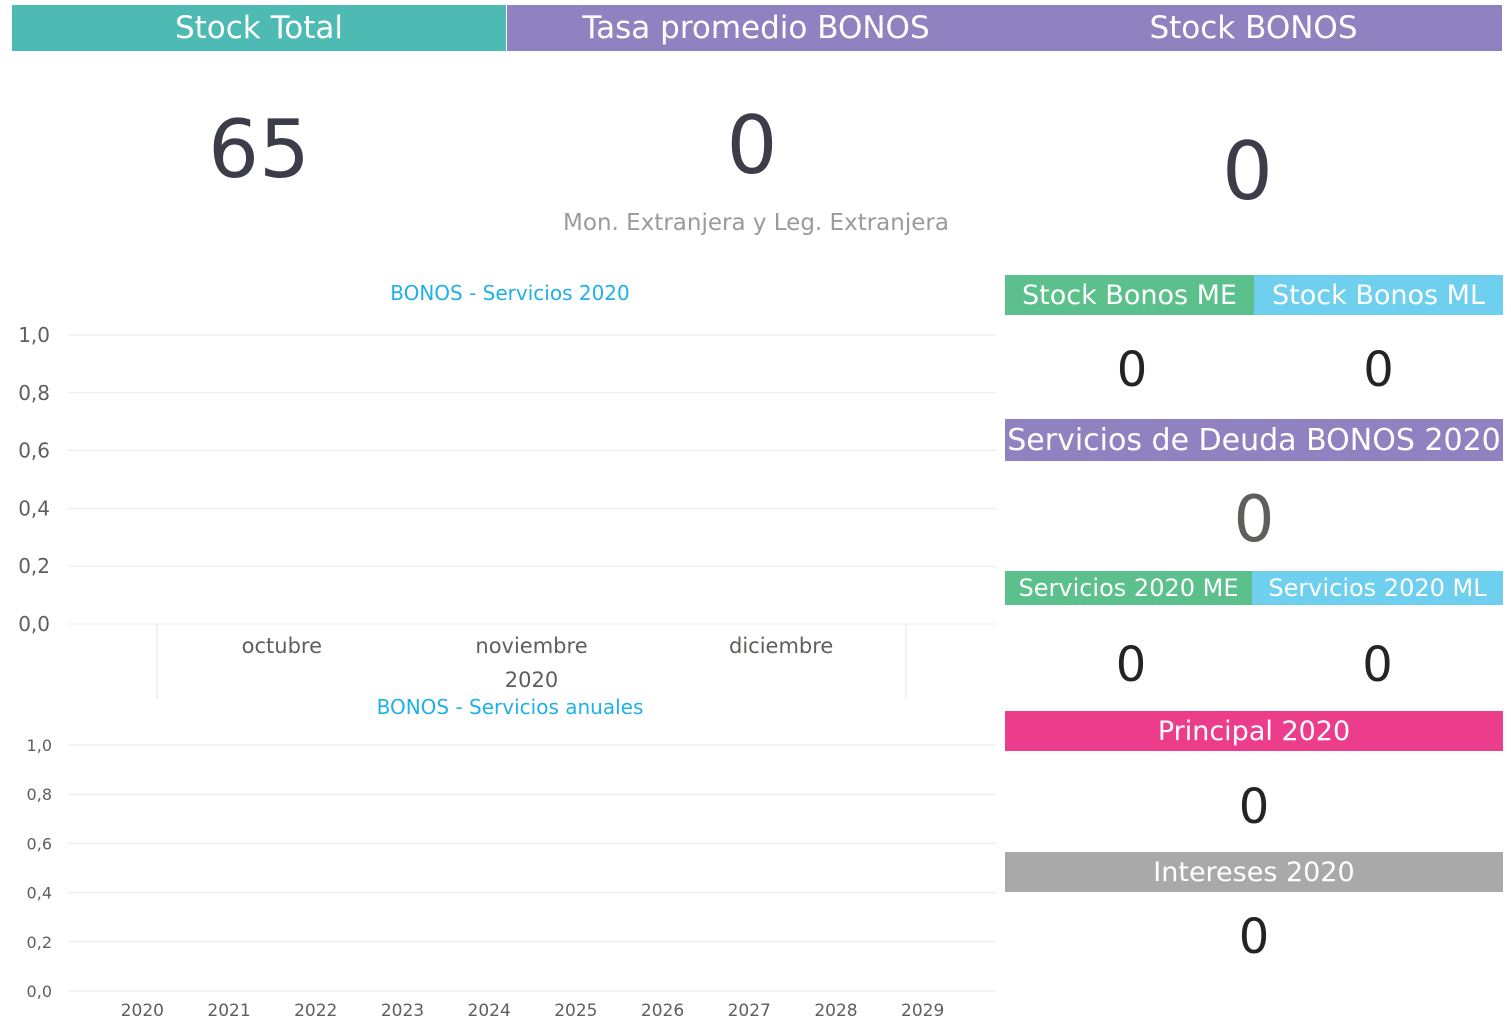  I want to click on x-tick-label: octubre, so click(282, 646).